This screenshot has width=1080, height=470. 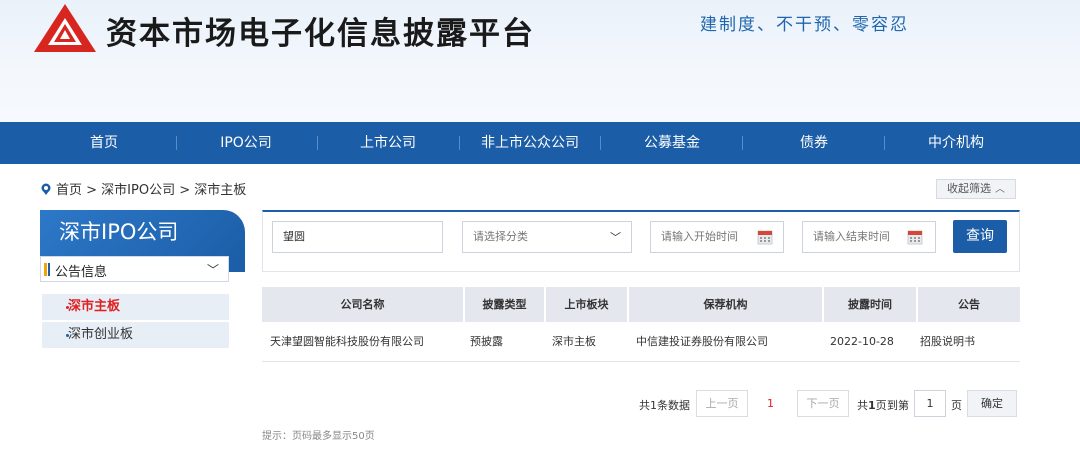 I want to click on collapse-filter-button: 收起筛选 ︿, so click(x=976, y=189).